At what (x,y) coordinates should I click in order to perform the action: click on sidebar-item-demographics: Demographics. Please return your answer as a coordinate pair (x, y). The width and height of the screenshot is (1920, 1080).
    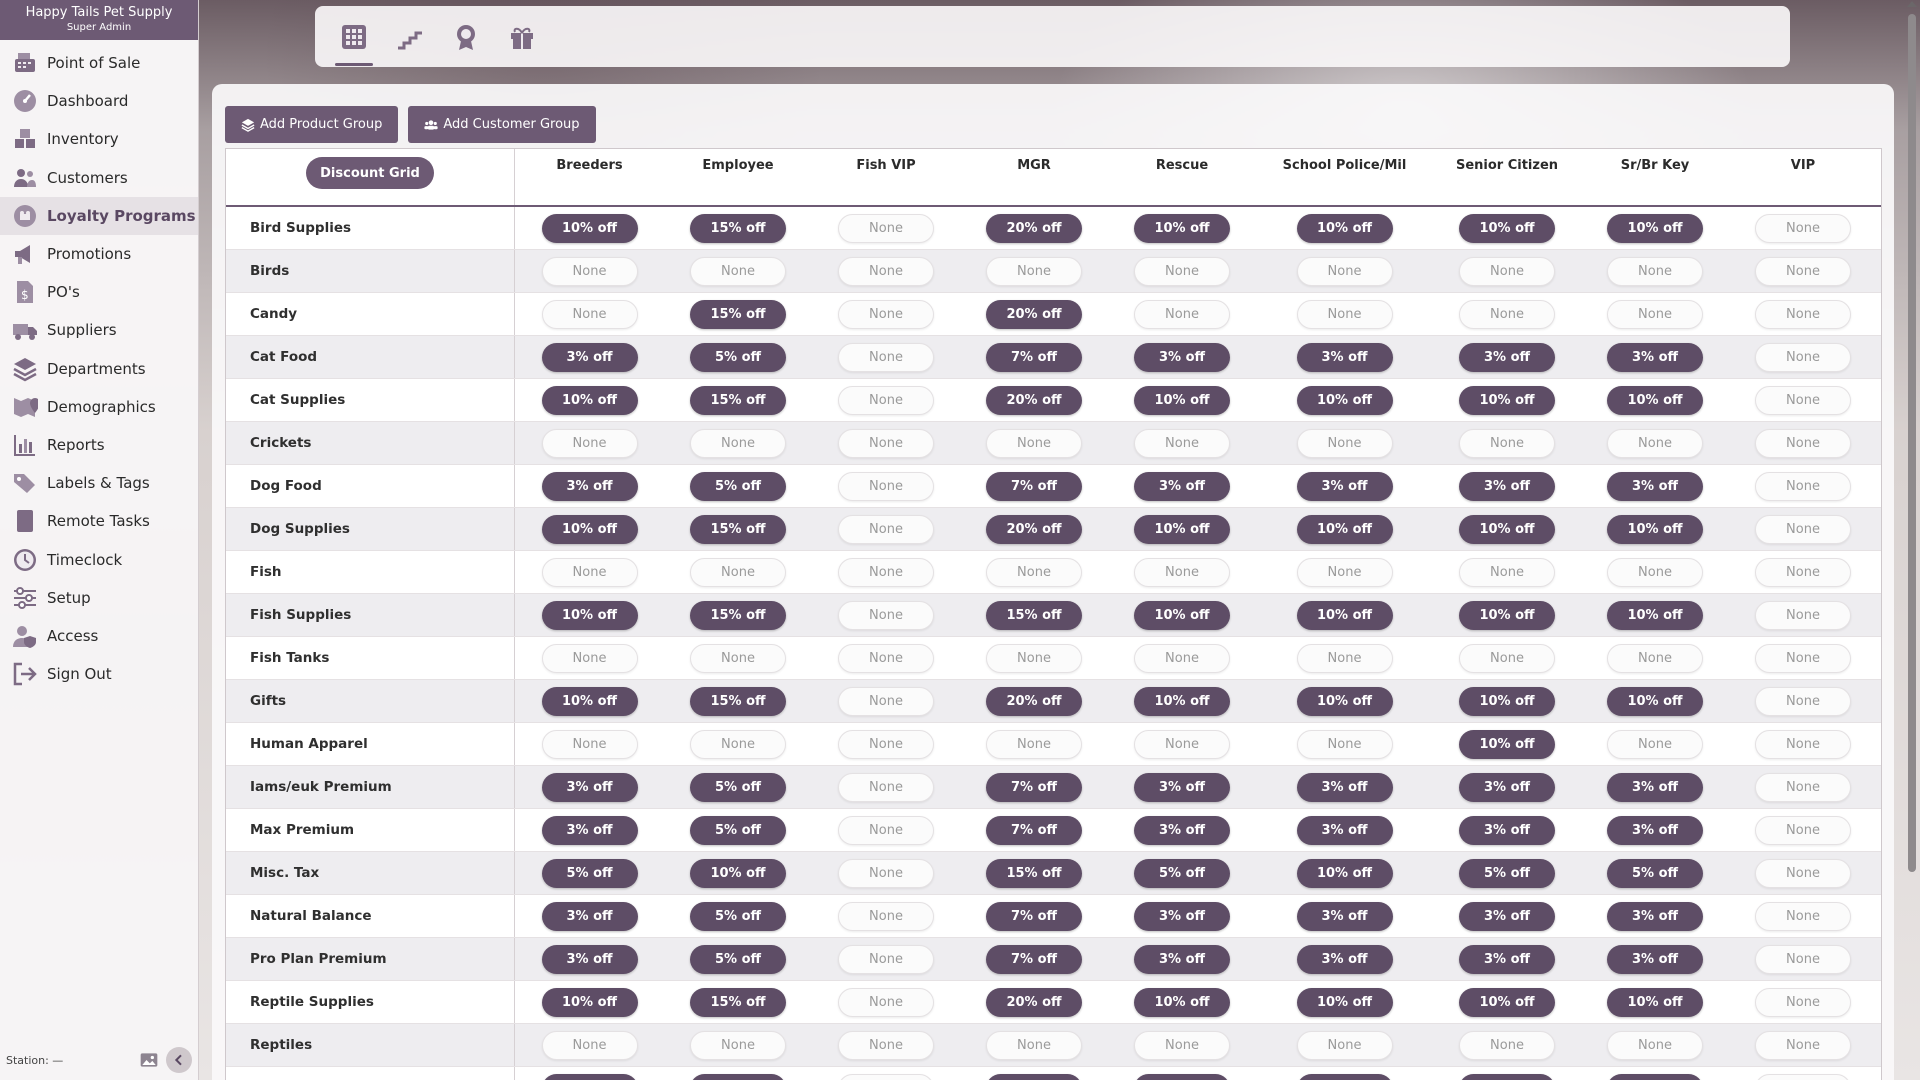
    Looking at the image, I should click on (99, 407).